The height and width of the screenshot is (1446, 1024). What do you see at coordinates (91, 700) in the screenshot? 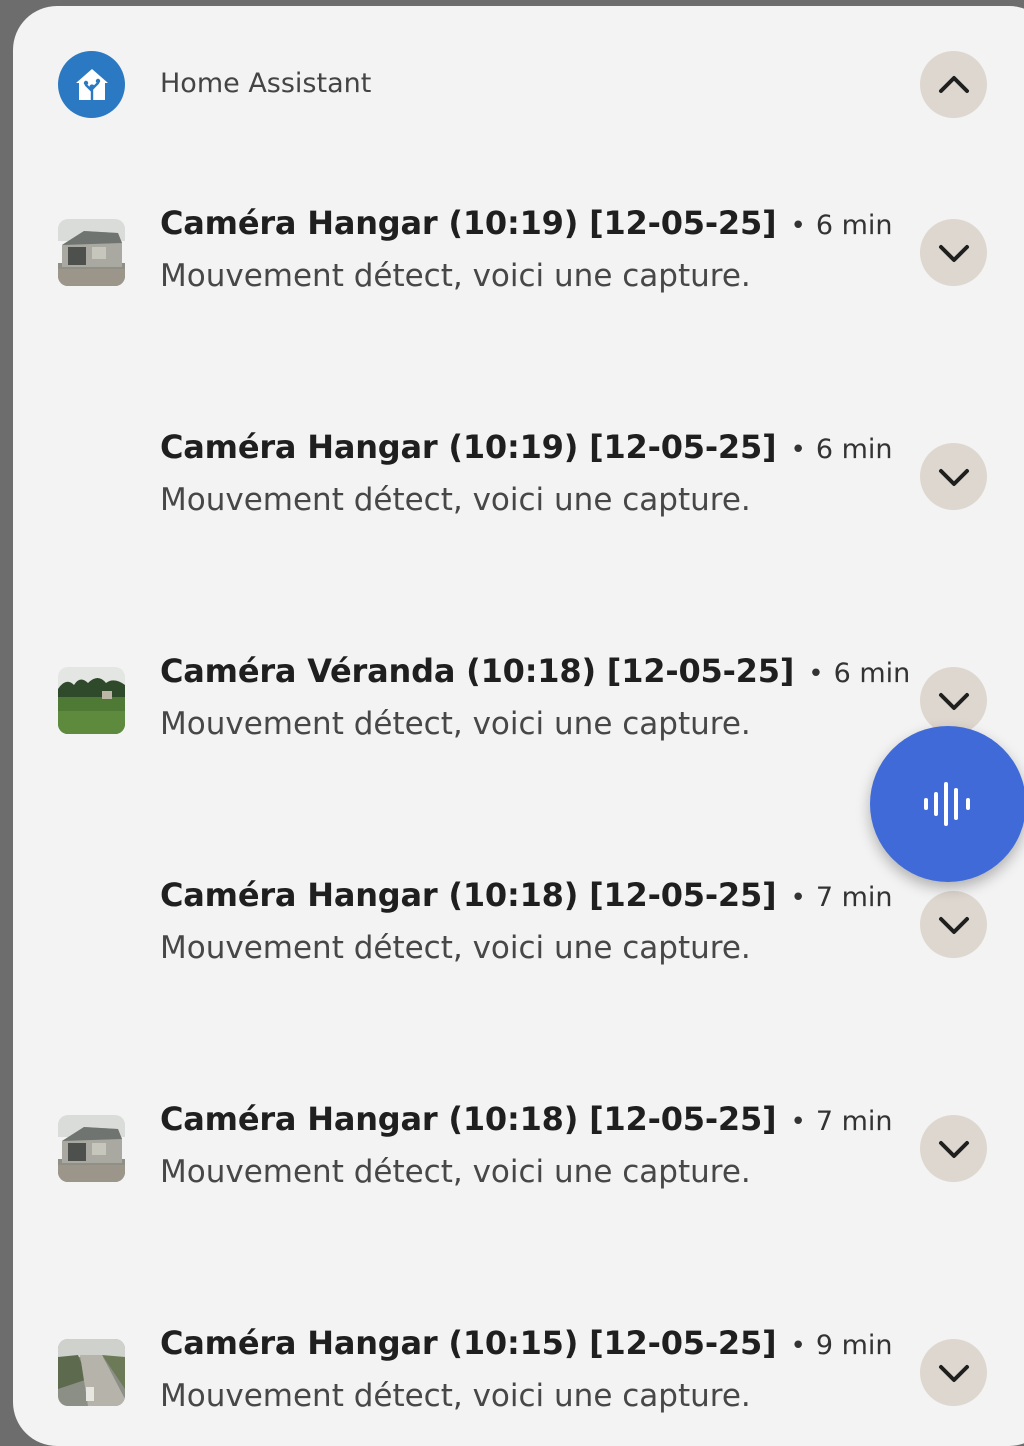
I see `notification-thumbnail-garden` at bounding box center [91, 700].